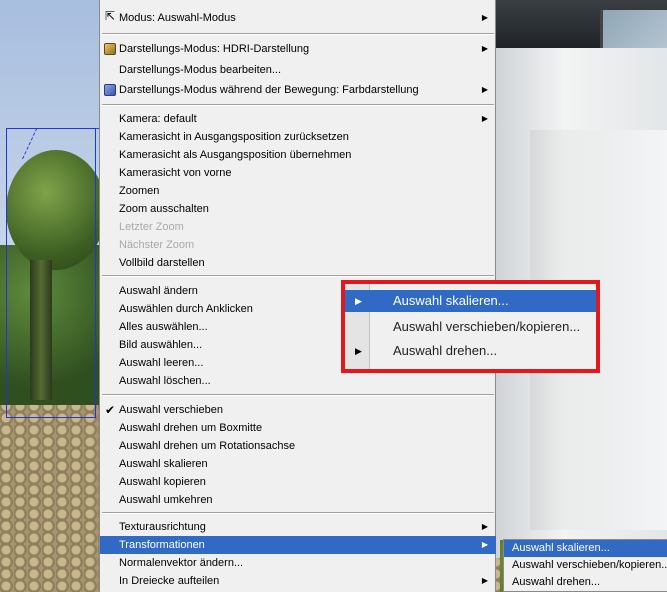  Describe the element at coordinates (298, 209) in the screenshot. I see `menu-item-zoom-aus: Zoom ausschalten` at that location.